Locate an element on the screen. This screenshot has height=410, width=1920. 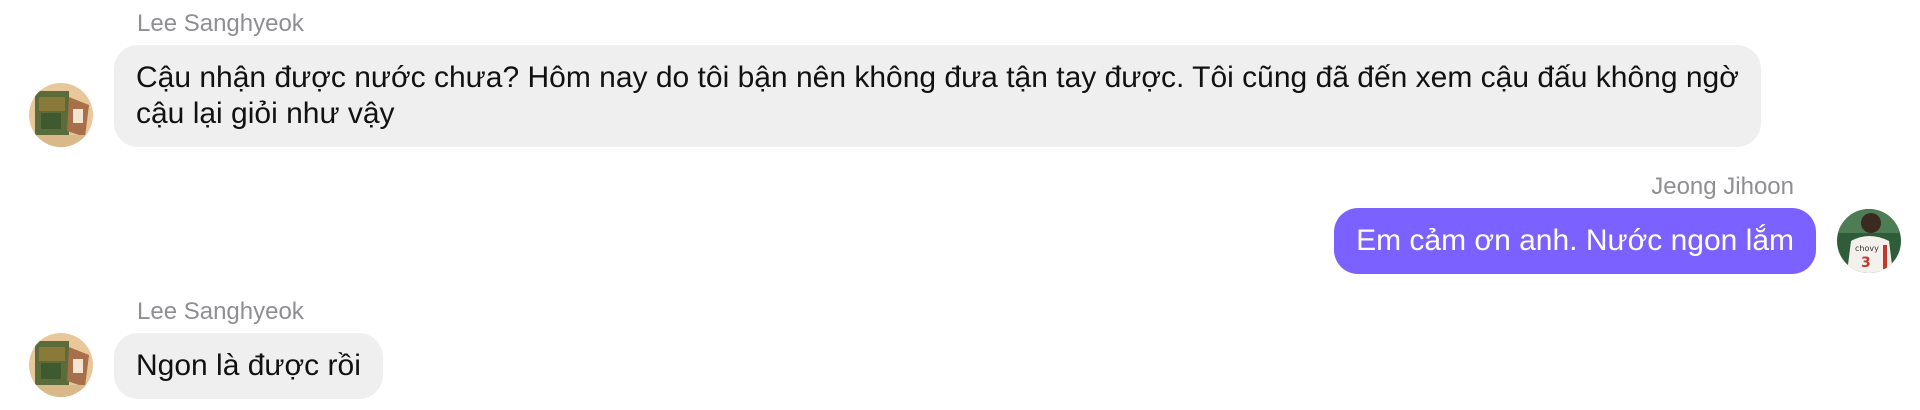
svg-text: chovy is located at coordinates (1867, 248).